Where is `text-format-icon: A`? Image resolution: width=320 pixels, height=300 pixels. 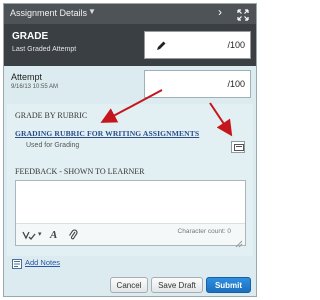
text-format-icon: A is located at coordinates (53, 235).